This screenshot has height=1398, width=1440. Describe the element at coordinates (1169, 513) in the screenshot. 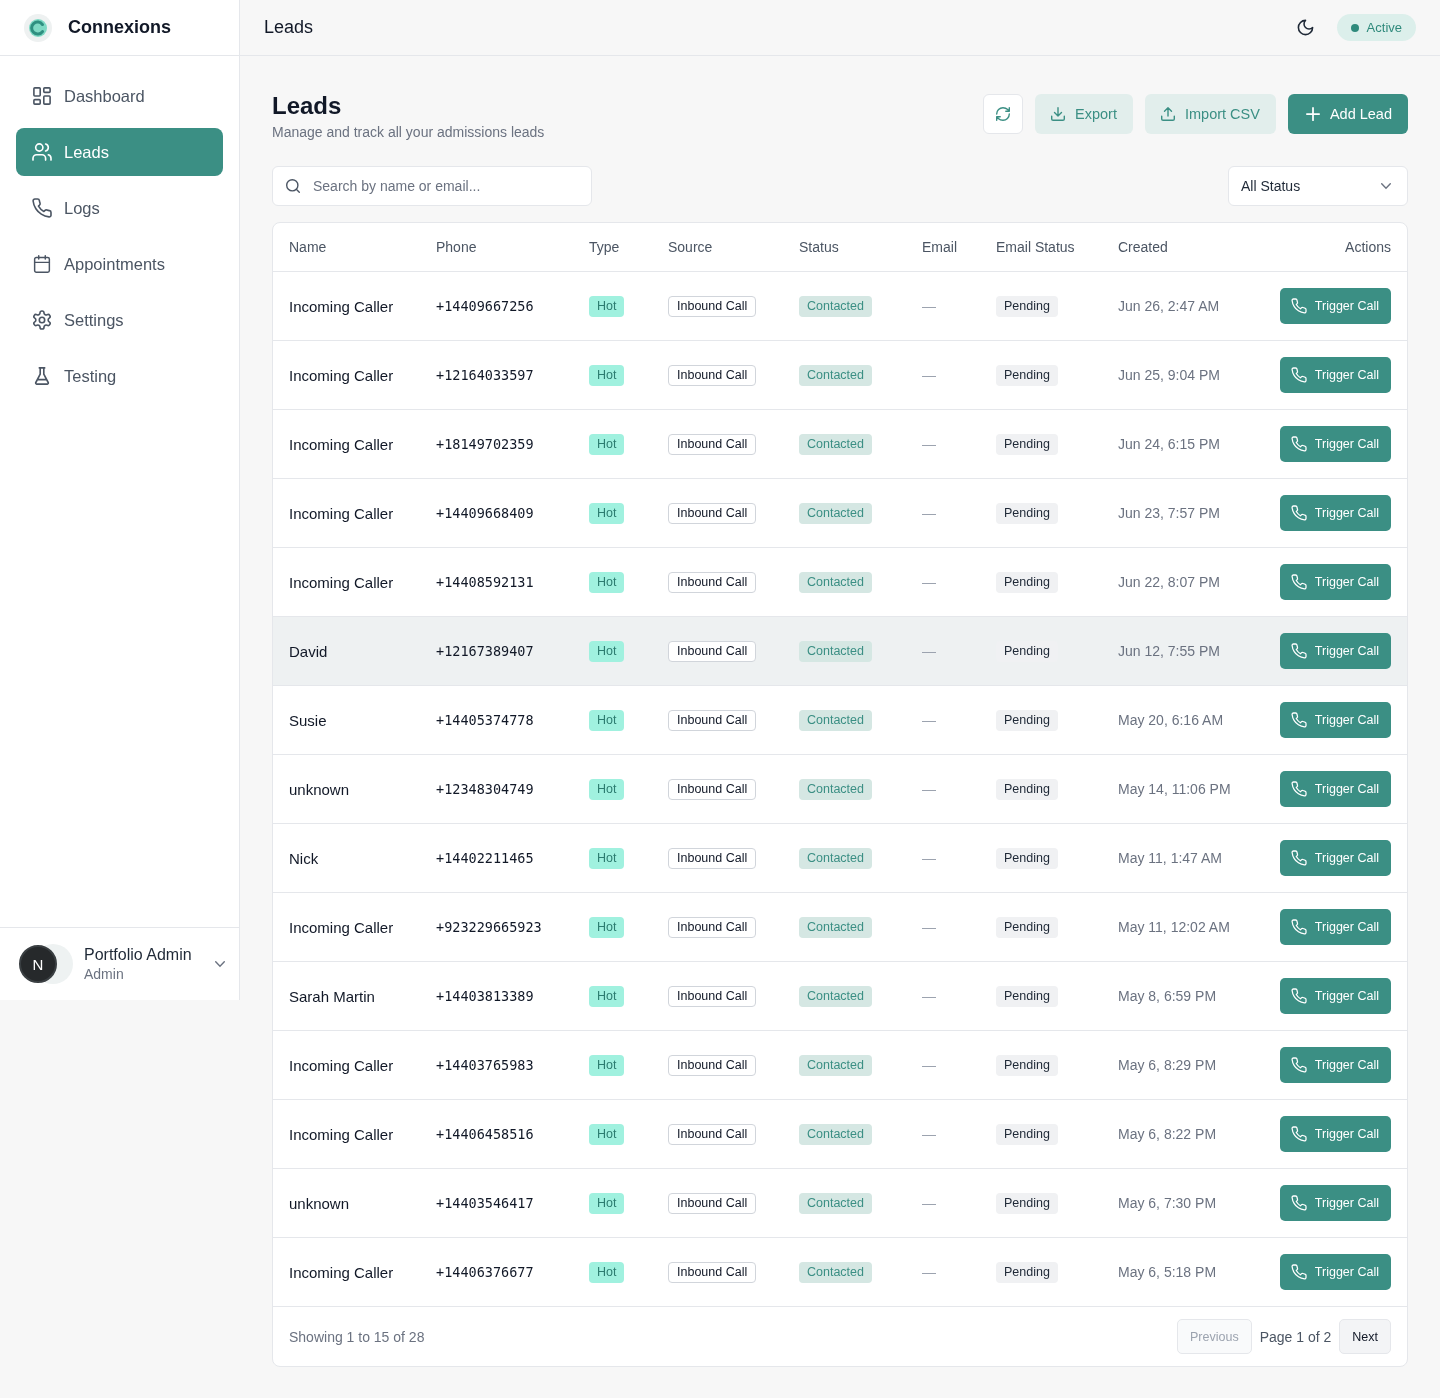

I see `created-date: Jun 23, 7:57 PM` at that location.